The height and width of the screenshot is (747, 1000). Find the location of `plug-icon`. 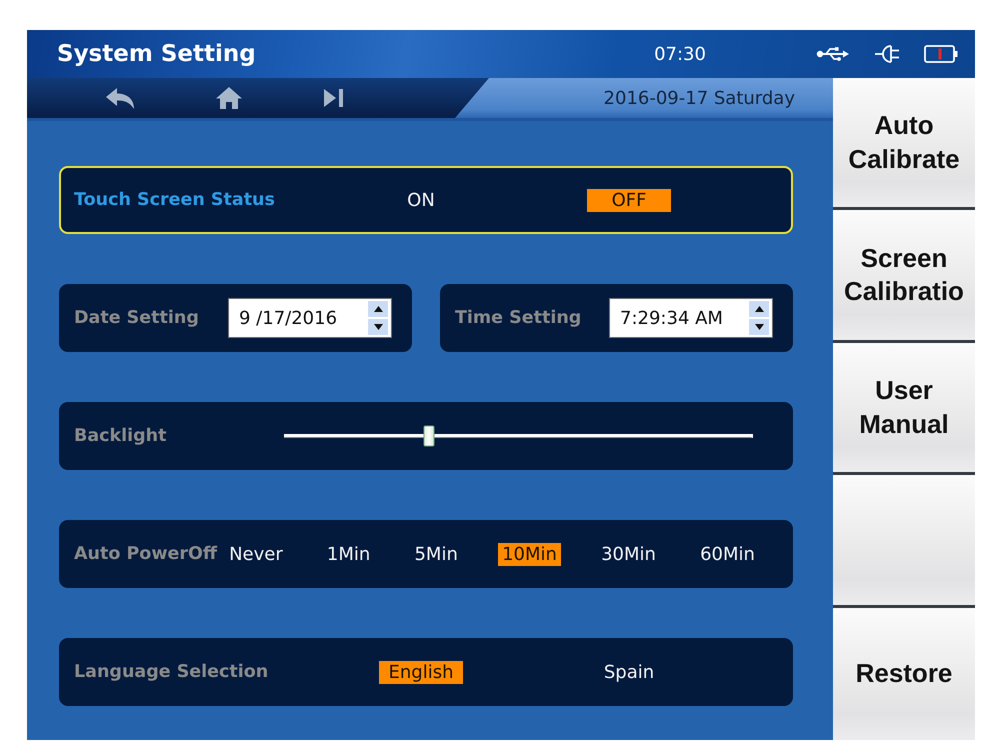

plug-icon is located at coordinates (887, 54).